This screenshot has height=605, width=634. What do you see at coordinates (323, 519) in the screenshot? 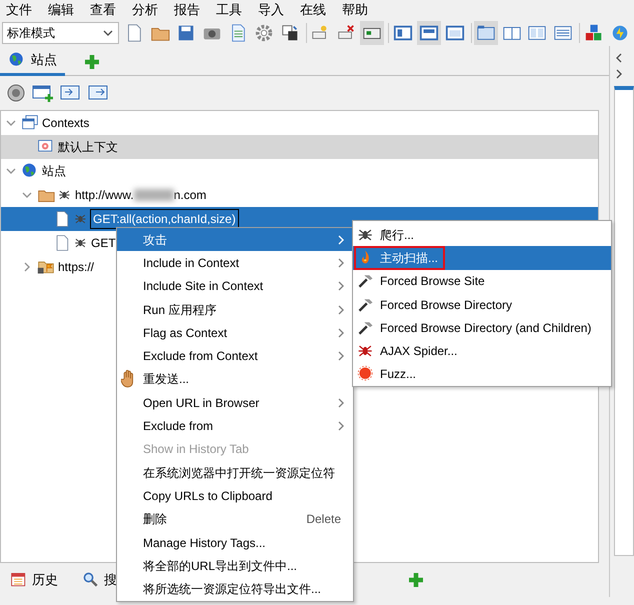
I see `shortcut-label: Delete` at bounding box center [323, 519].